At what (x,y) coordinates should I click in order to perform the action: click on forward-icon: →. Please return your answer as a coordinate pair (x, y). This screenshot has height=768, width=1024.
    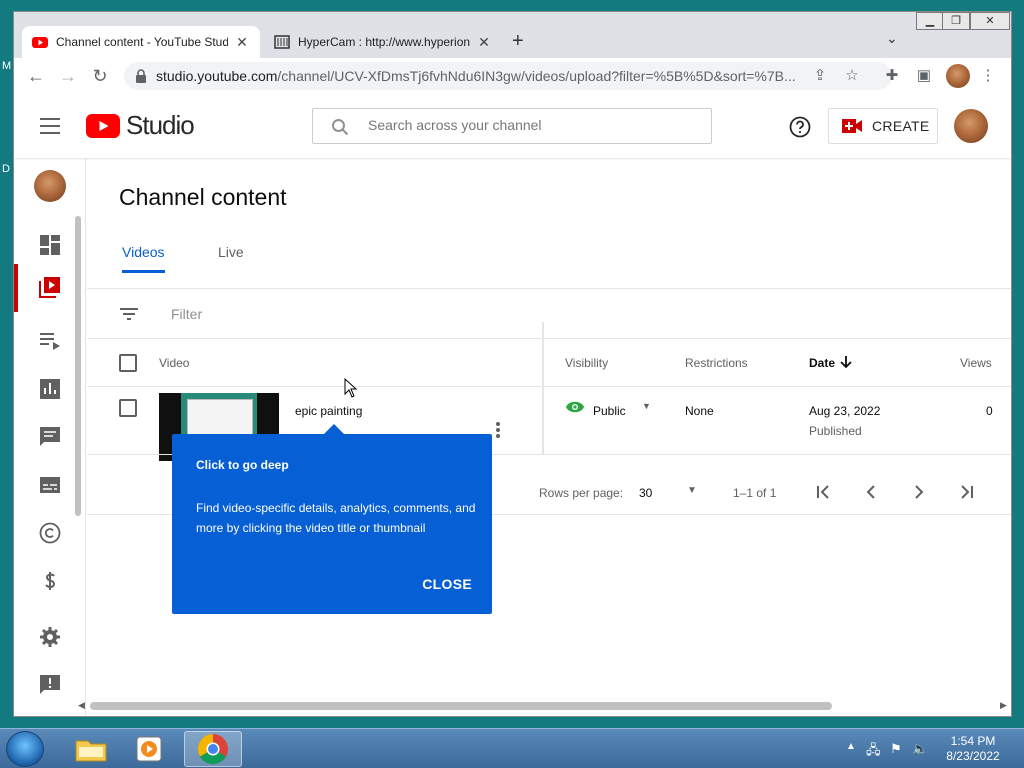
    Looking at the image, I should click on (68, 76).